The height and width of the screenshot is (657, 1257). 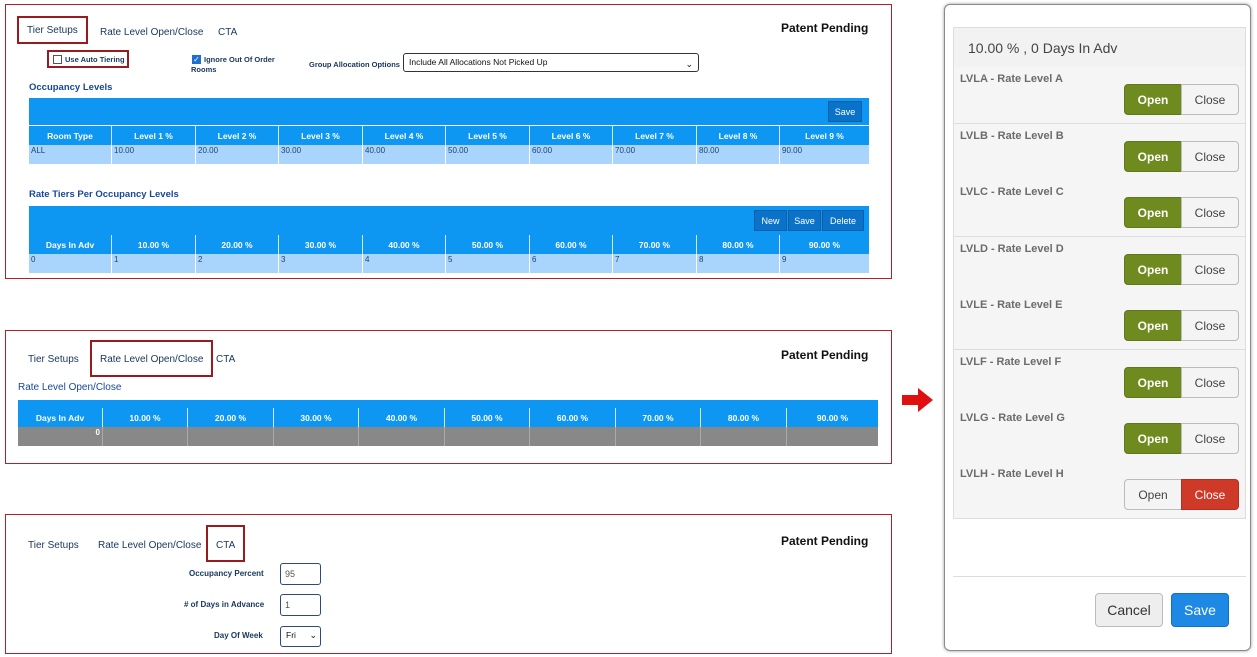 I want to click on auto-tiering-label: Use Auto Tiering, so click(x=95, y=59).